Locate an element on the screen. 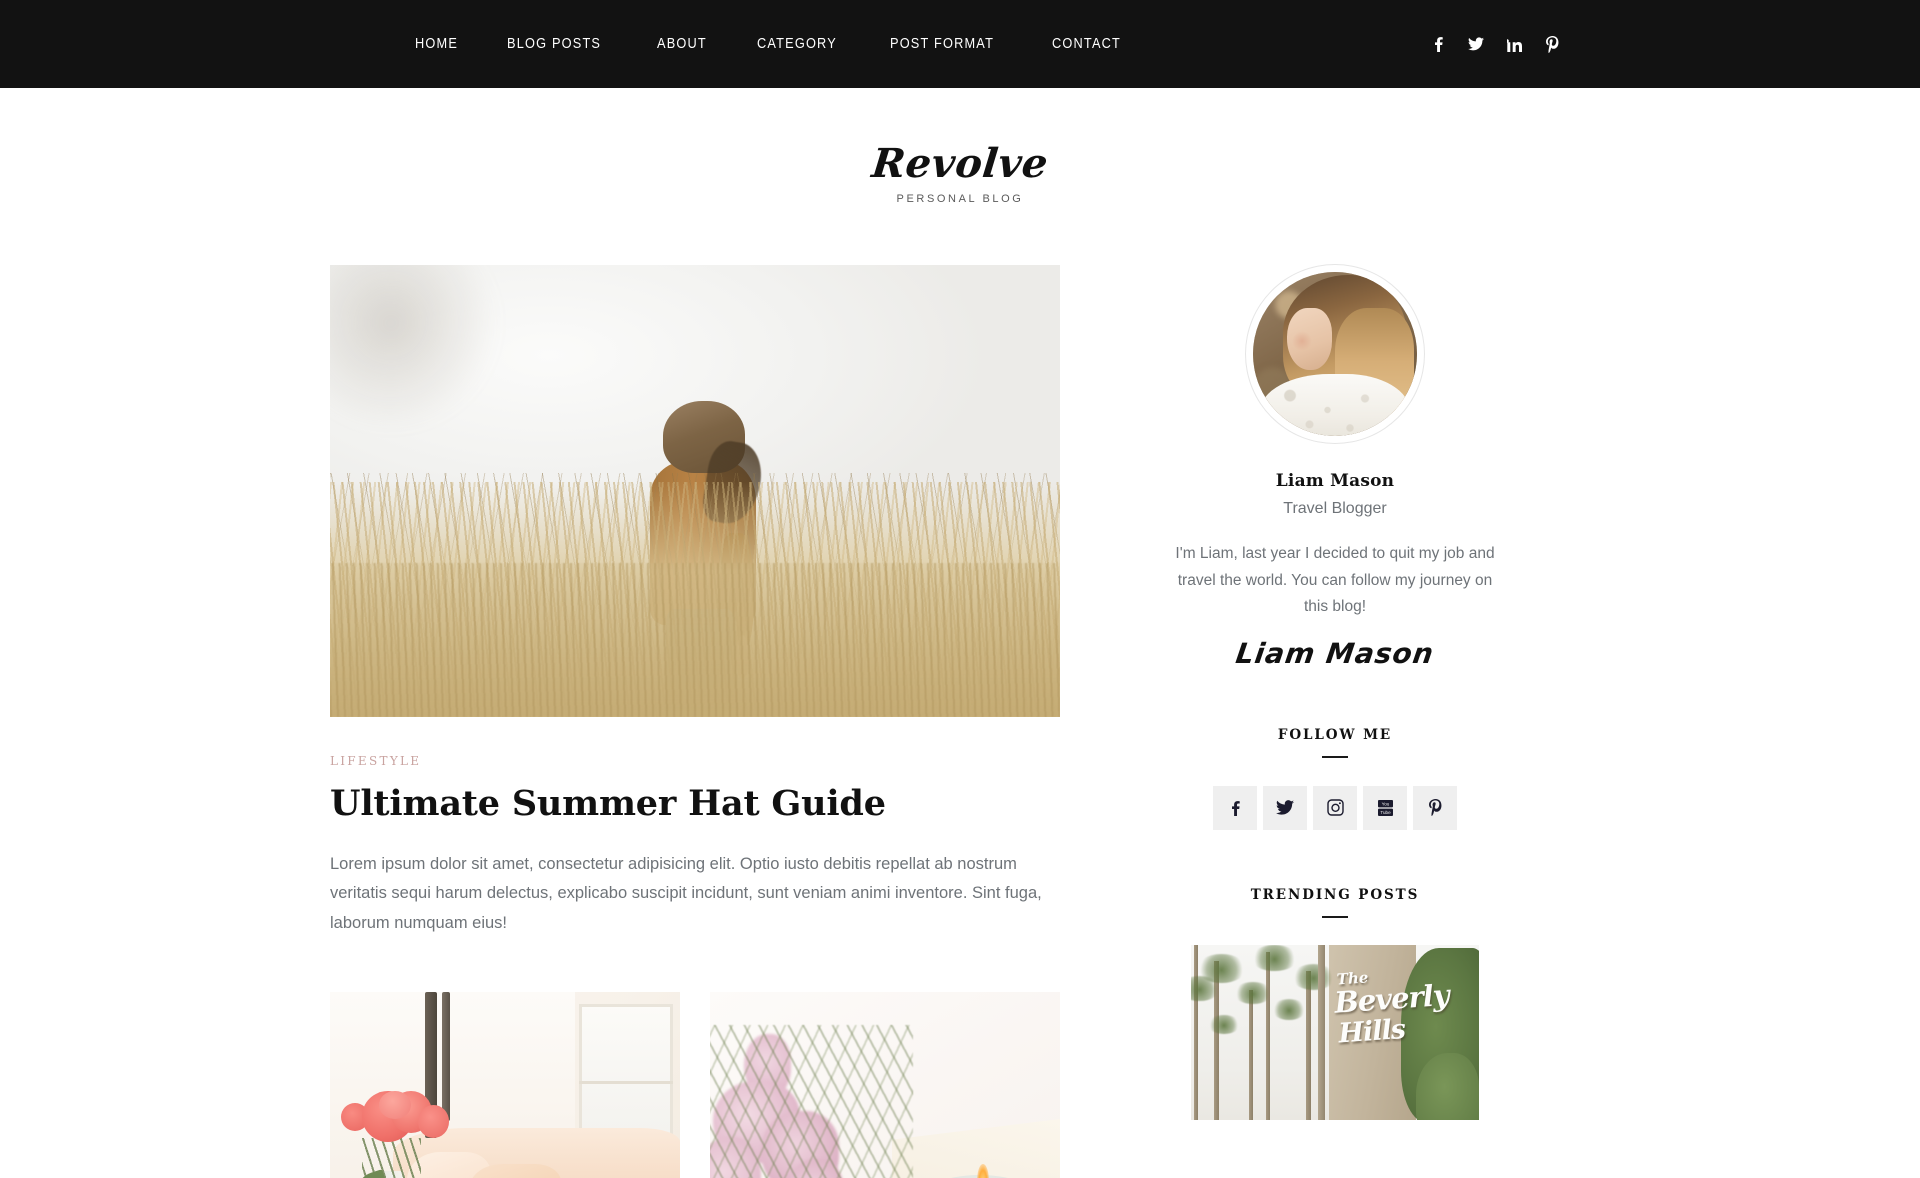  trending-posts-widget: TRENDING POSTS The Beverly Hills is located at coordinates (1335, 1003).